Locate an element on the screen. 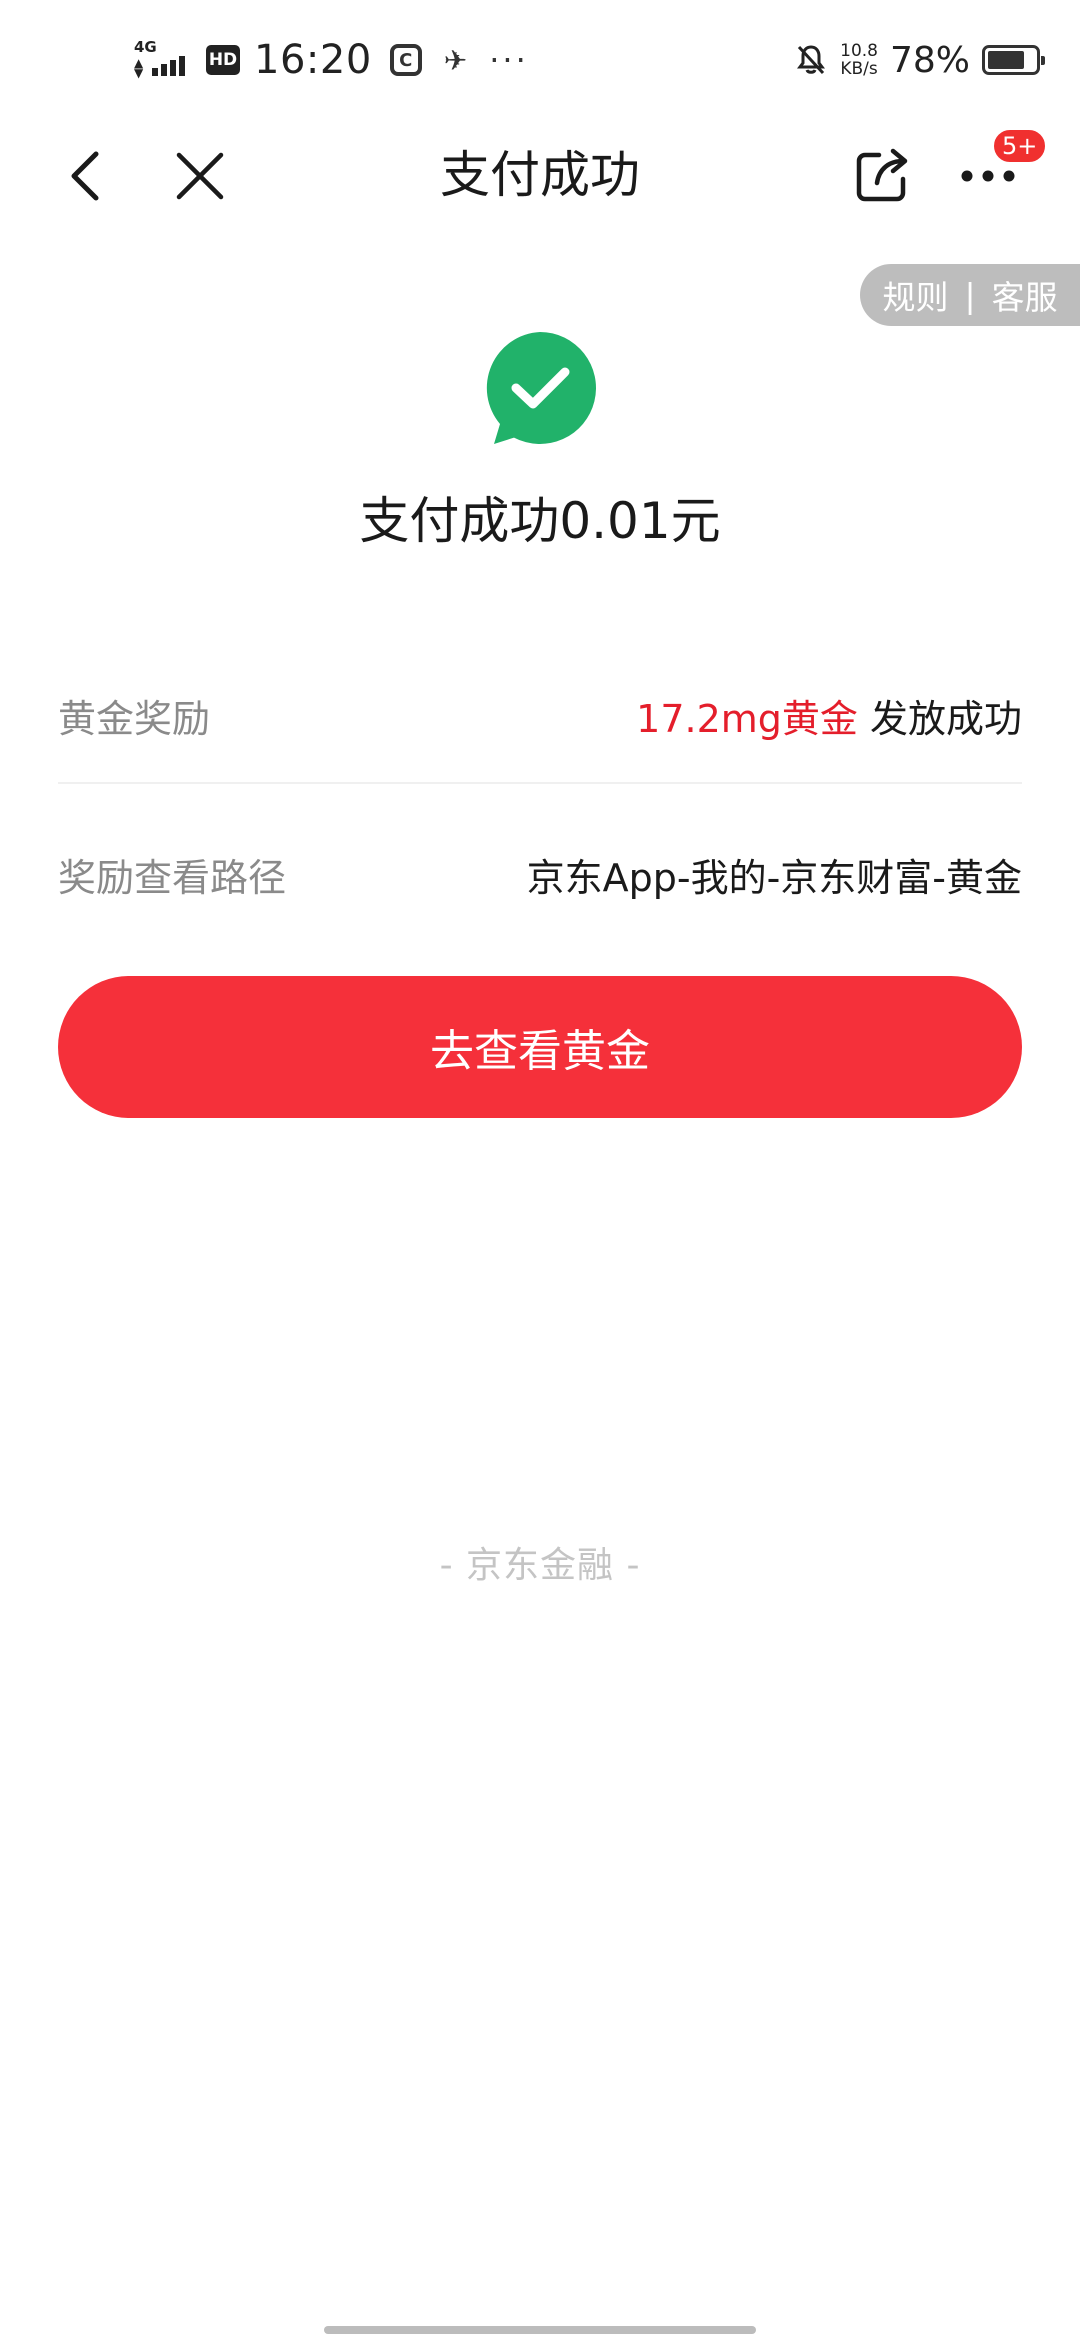  navigation-bar: 支付成功 5+ is located at coordinates (540, 175).